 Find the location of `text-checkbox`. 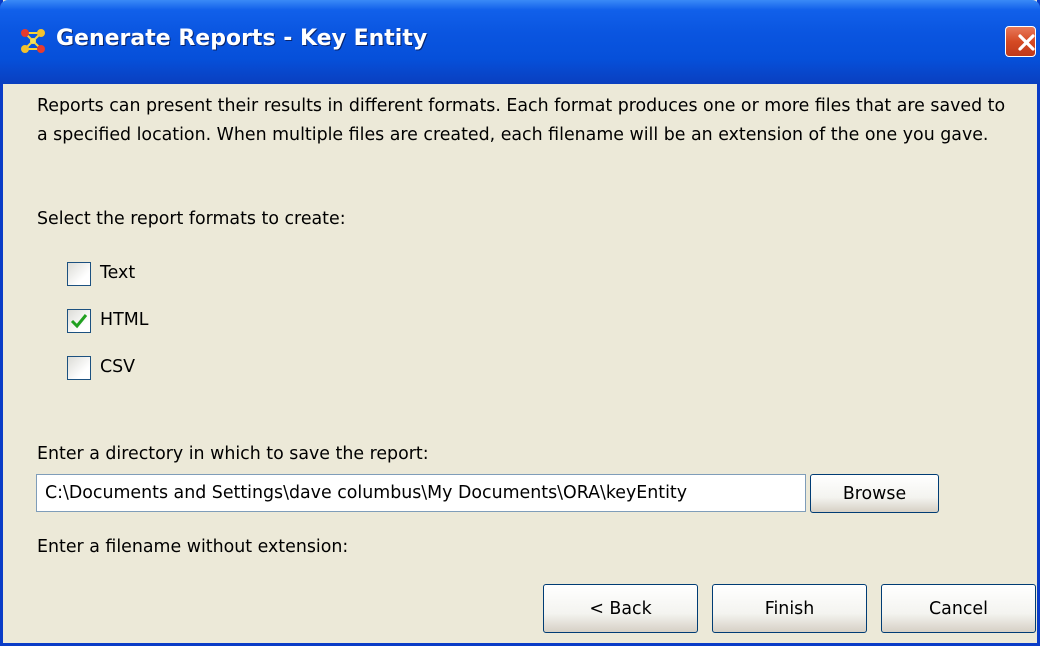

text-checkbox is located at coordinates (79, 274).